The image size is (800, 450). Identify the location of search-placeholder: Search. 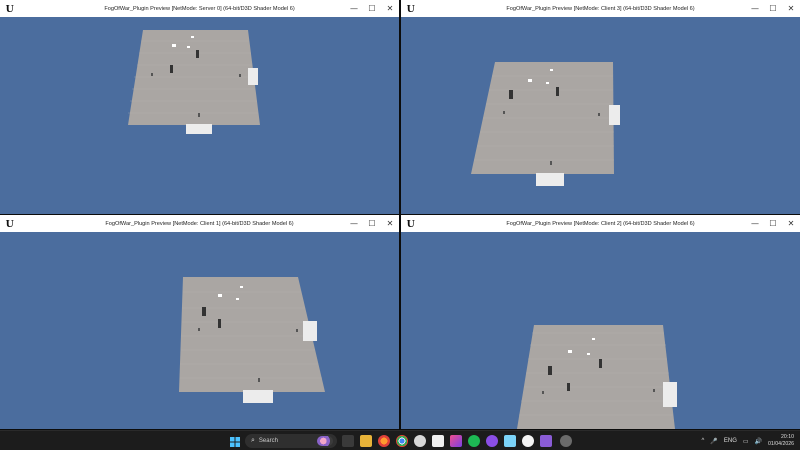
(268, 441).